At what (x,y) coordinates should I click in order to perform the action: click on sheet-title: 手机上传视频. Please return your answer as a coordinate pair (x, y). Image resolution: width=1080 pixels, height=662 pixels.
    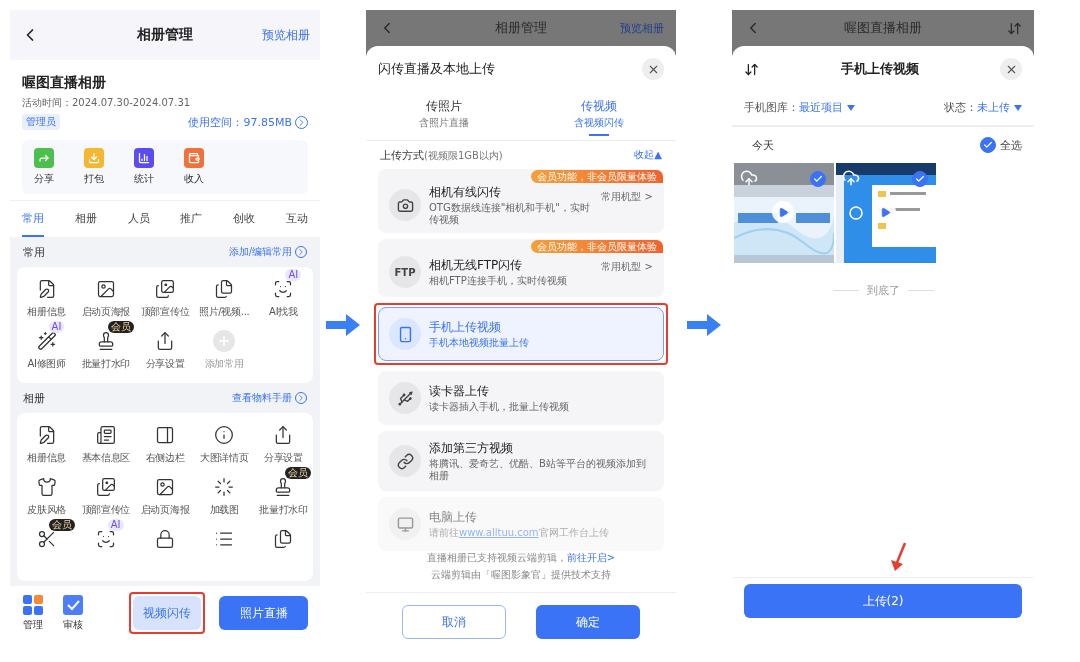
    Looking at the image, I should click on (879, 69).